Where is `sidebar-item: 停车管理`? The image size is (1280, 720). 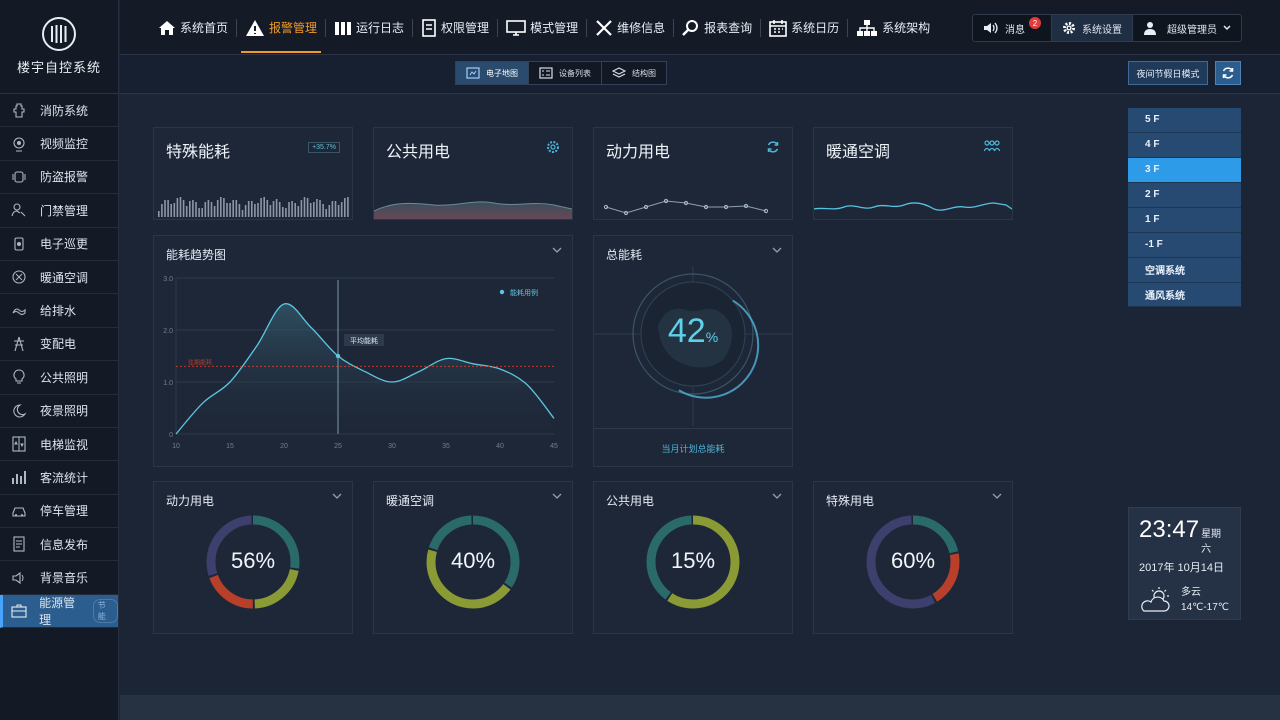
sidebar-item: 停车管理 is located at coordinates (59, 512).